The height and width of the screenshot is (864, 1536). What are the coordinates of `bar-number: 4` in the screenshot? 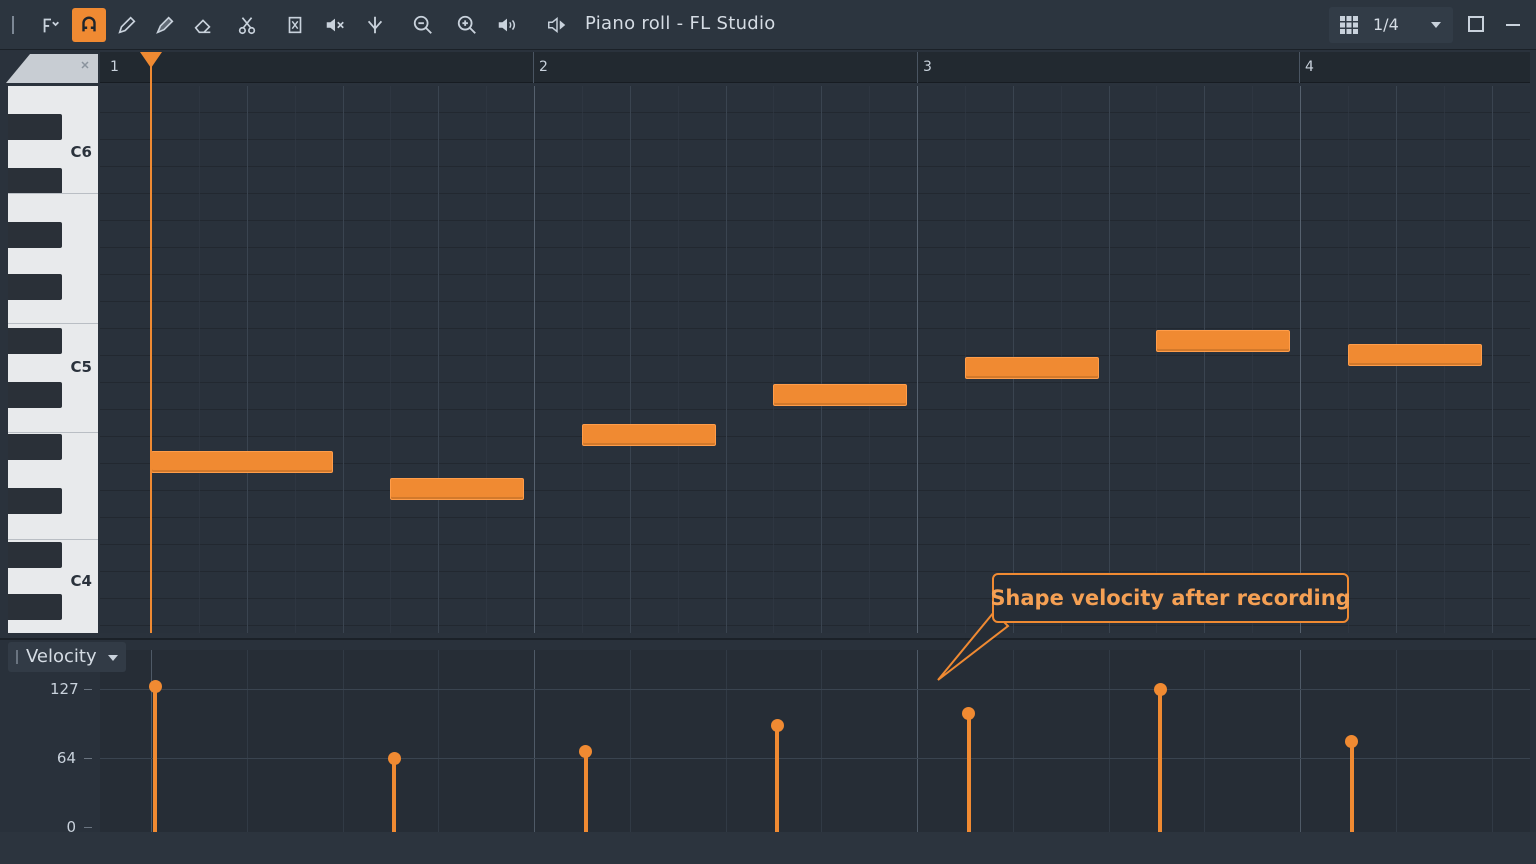 It's located at (1309, 67).